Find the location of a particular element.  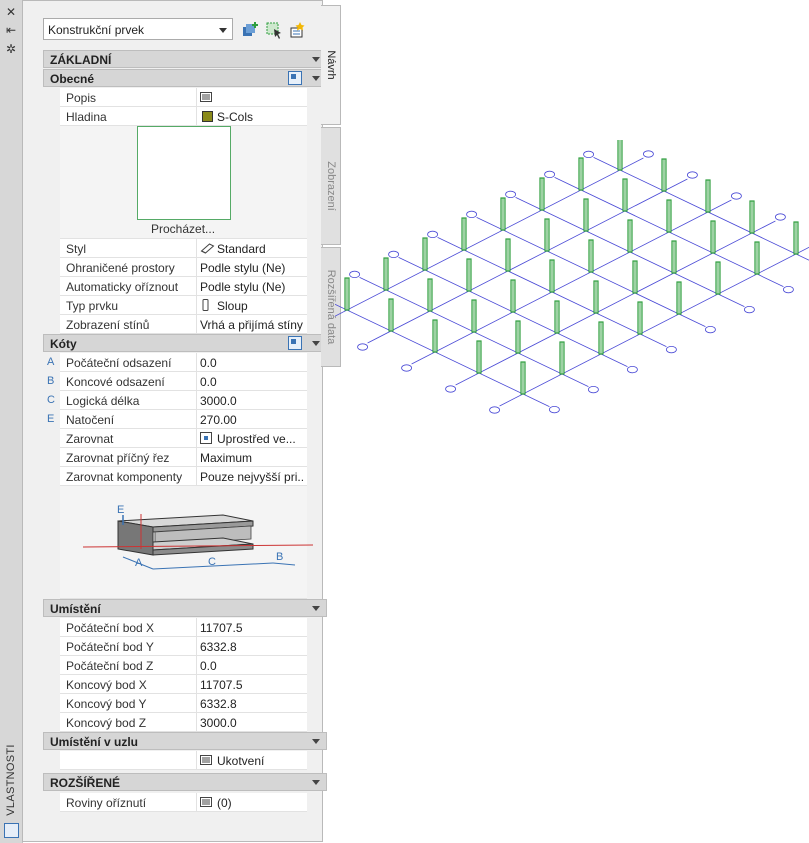

prop-value: Ukotvení is located at coordinates (251, 760).